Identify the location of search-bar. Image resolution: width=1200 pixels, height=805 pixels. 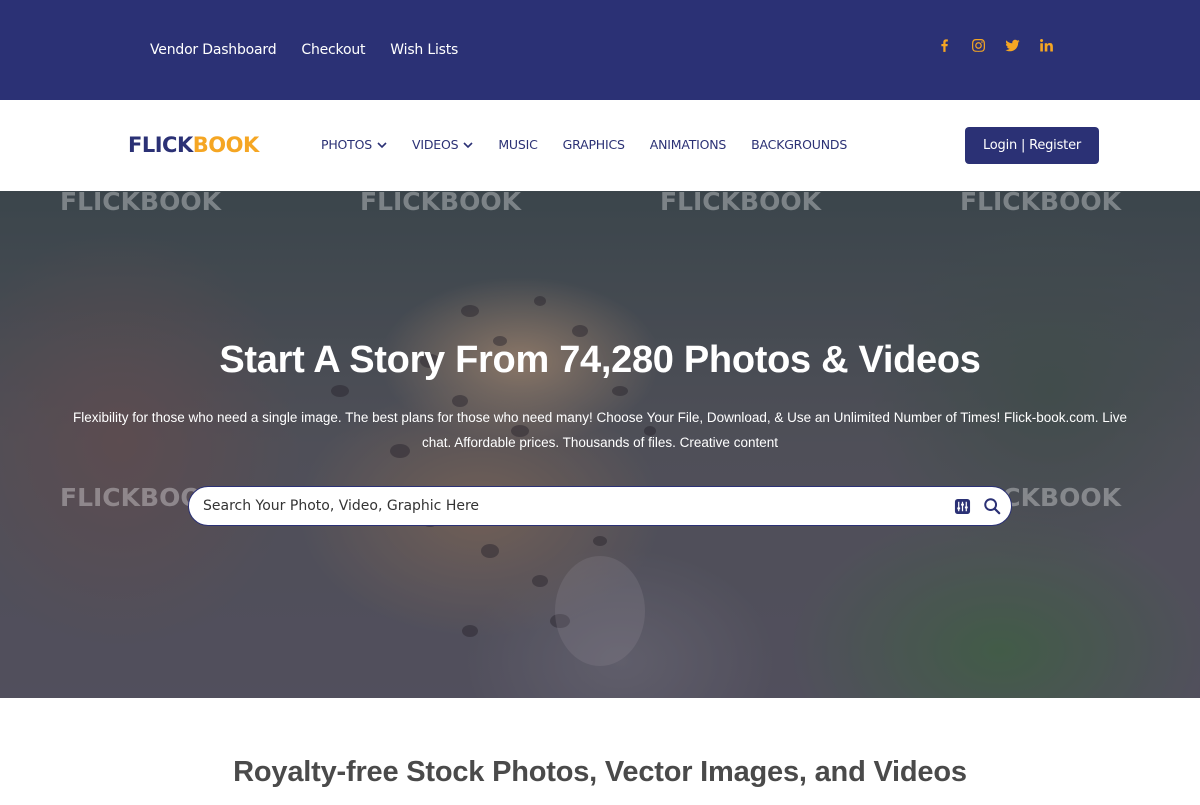
(600, 506).